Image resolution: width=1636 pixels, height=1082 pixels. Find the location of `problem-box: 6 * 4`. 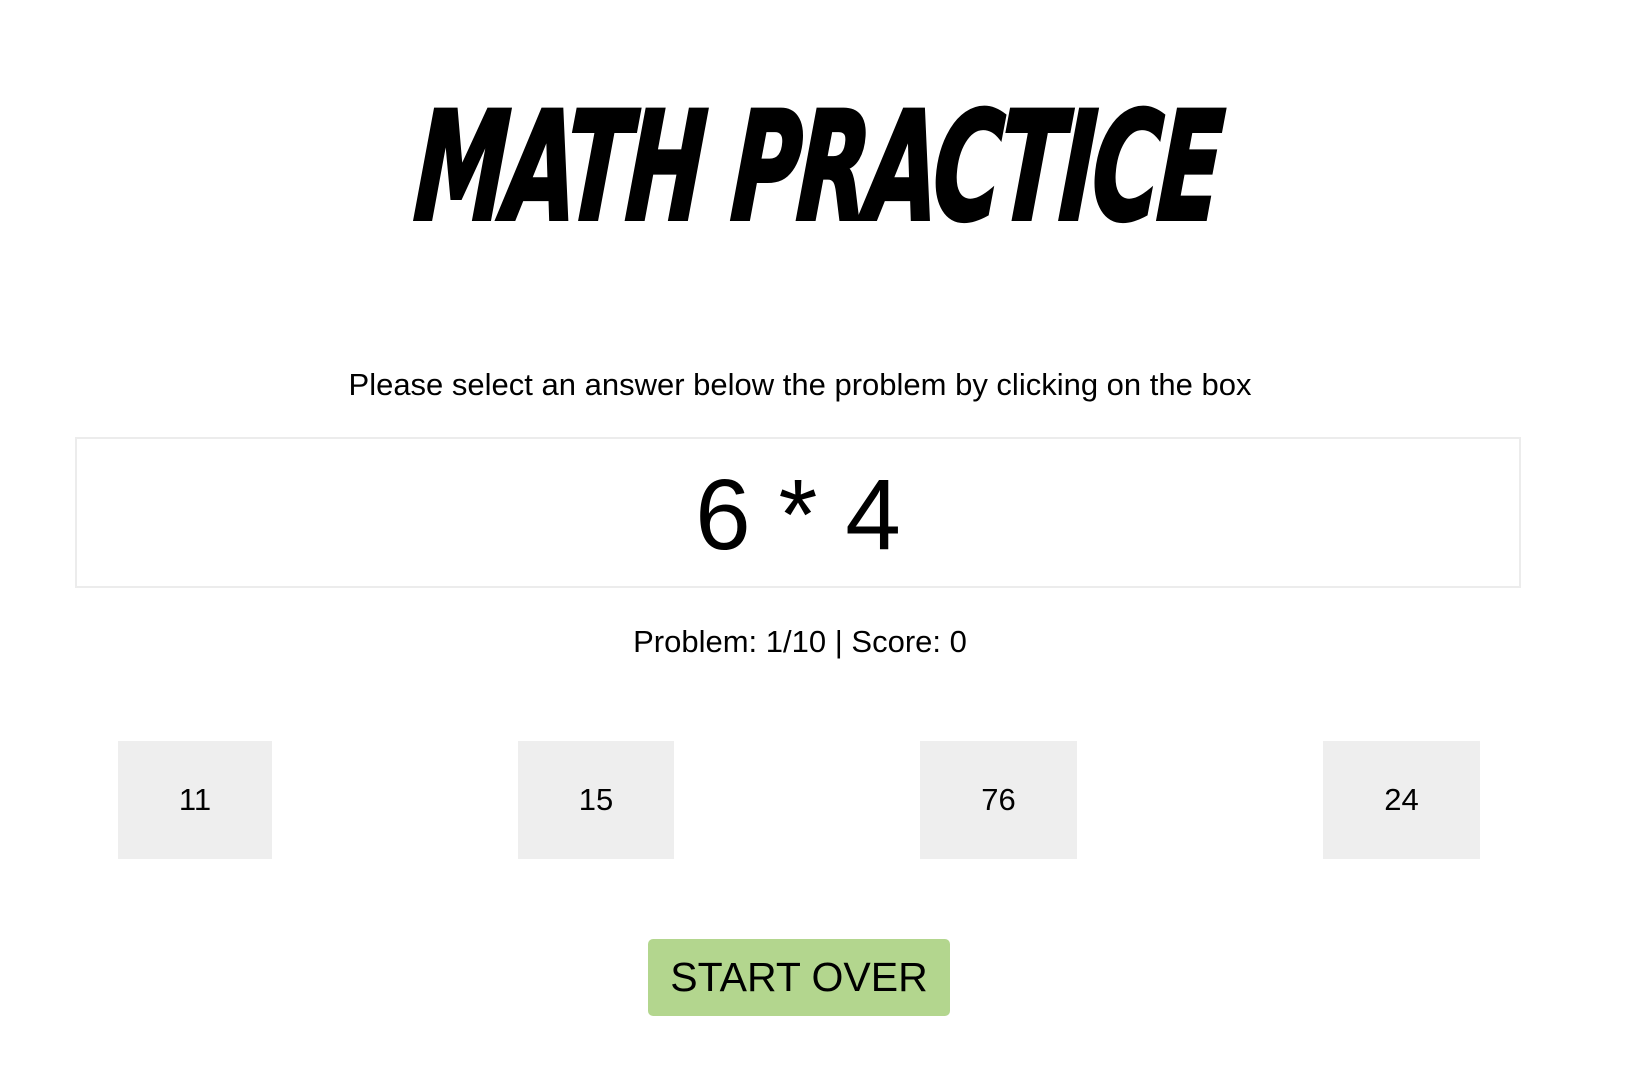

problem-box: 6 * 4 is located at coordinates (798, 512).